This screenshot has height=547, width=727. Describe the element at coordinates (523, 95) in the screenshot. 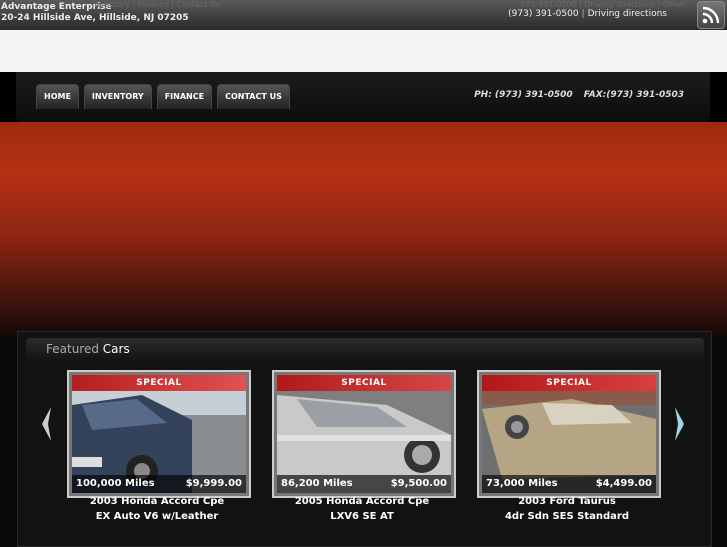

I see `nav-phone: PH: (973) 391-0500` at that location.